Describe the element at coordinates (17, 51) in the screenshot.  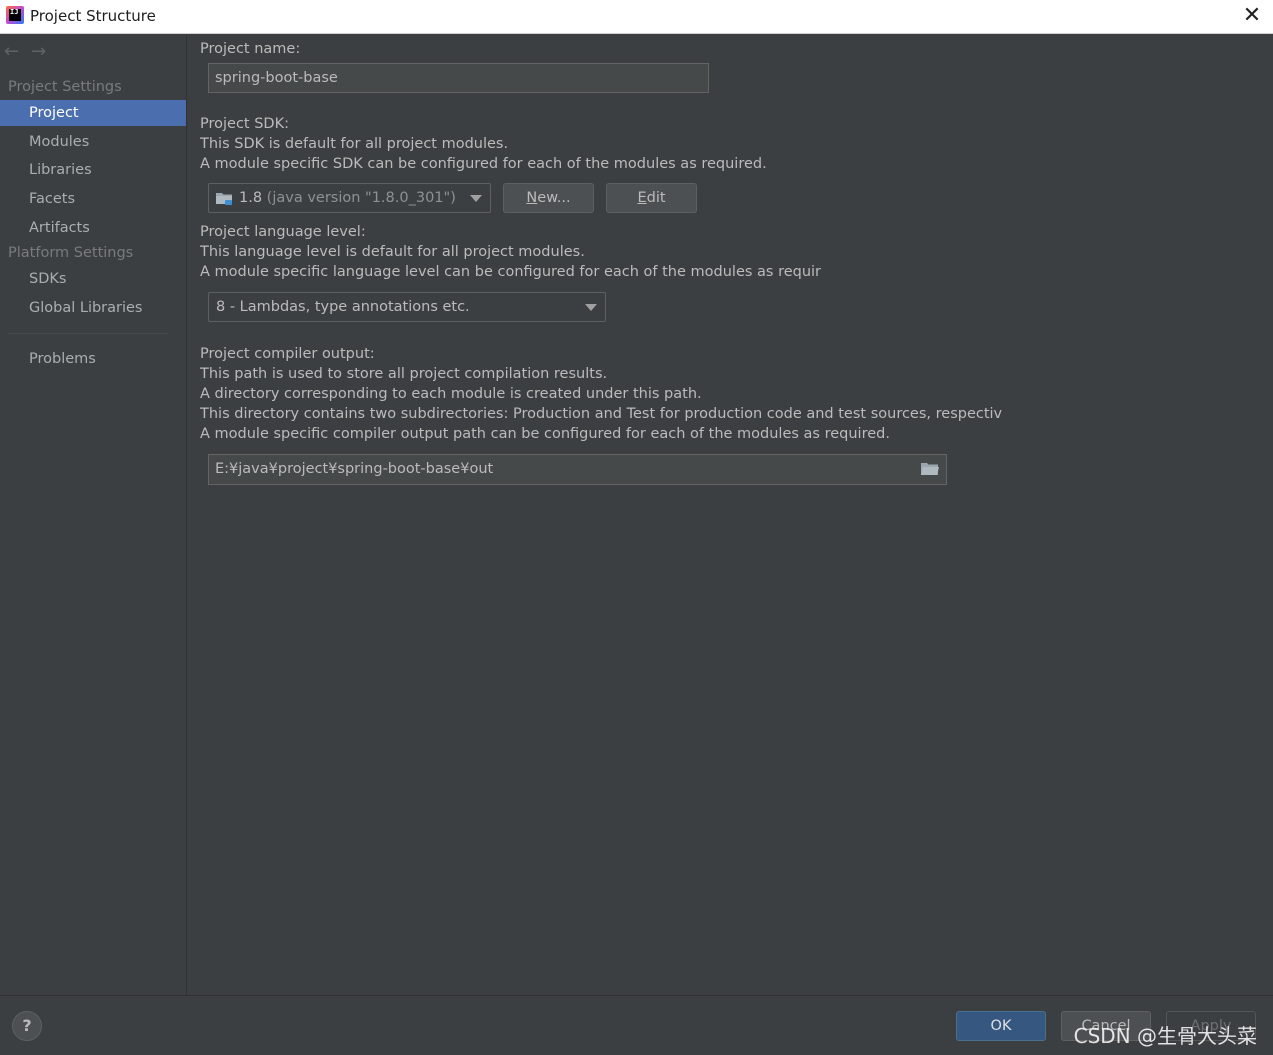
I see `back-arrow-icon: ←` at that location.